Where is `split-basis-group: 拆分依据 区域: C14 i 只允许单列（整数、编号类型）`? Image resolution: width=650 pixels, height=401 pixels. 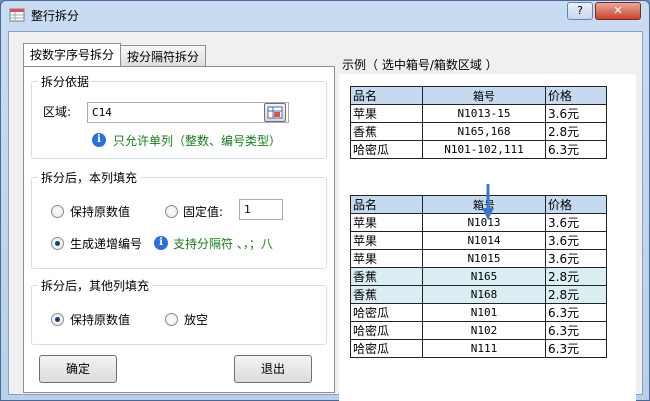 split-basis-group: 拆分依据 区域: C14 i 只允许单列（整数、编号类型） is located at coordinates (179, 116).